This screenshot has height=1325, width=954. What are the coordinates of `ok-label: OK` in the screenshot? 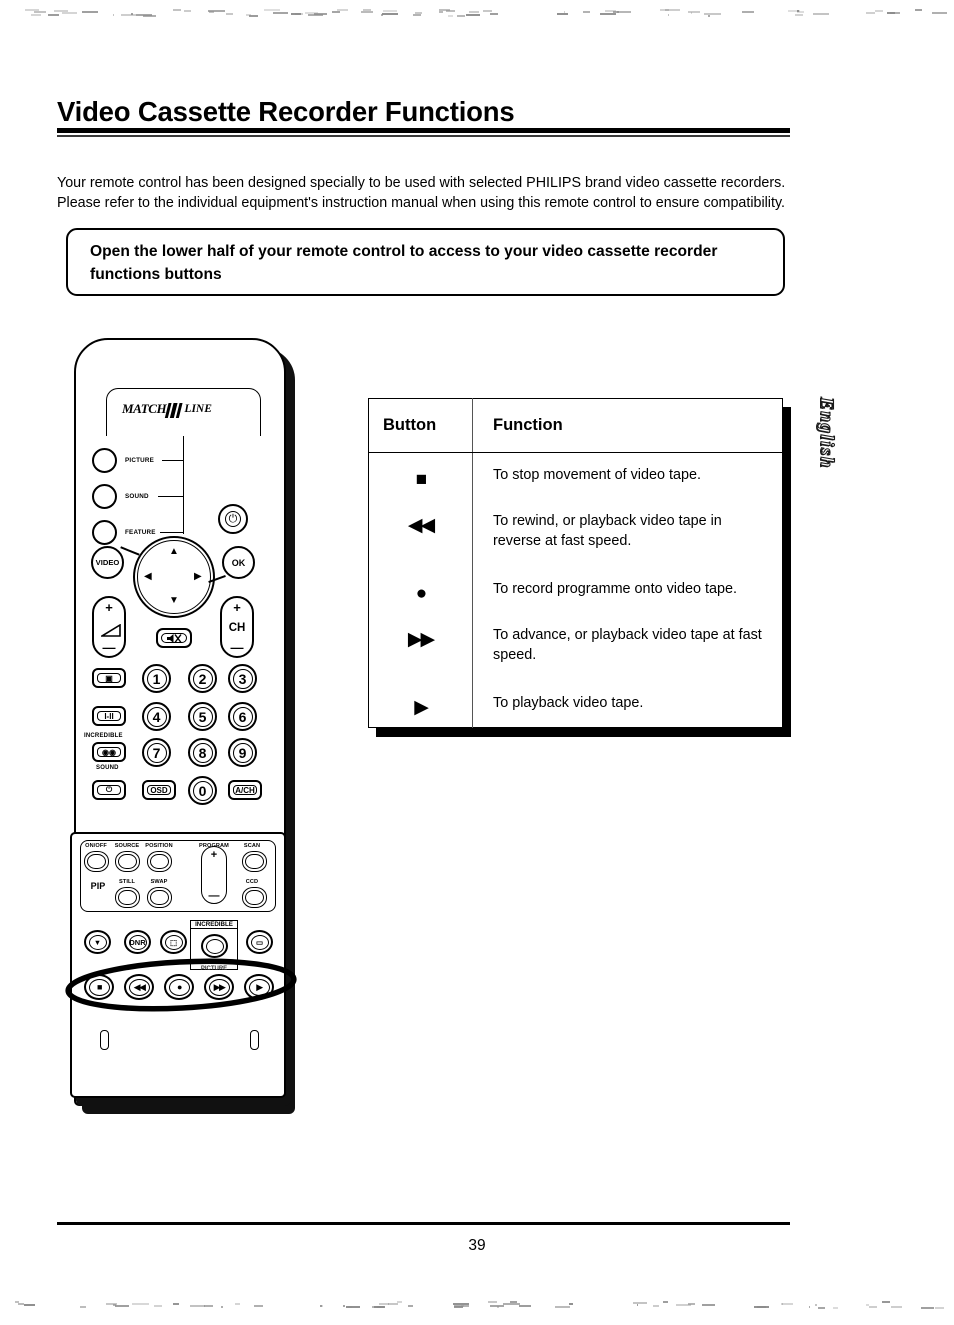 It's located at (238, 562).